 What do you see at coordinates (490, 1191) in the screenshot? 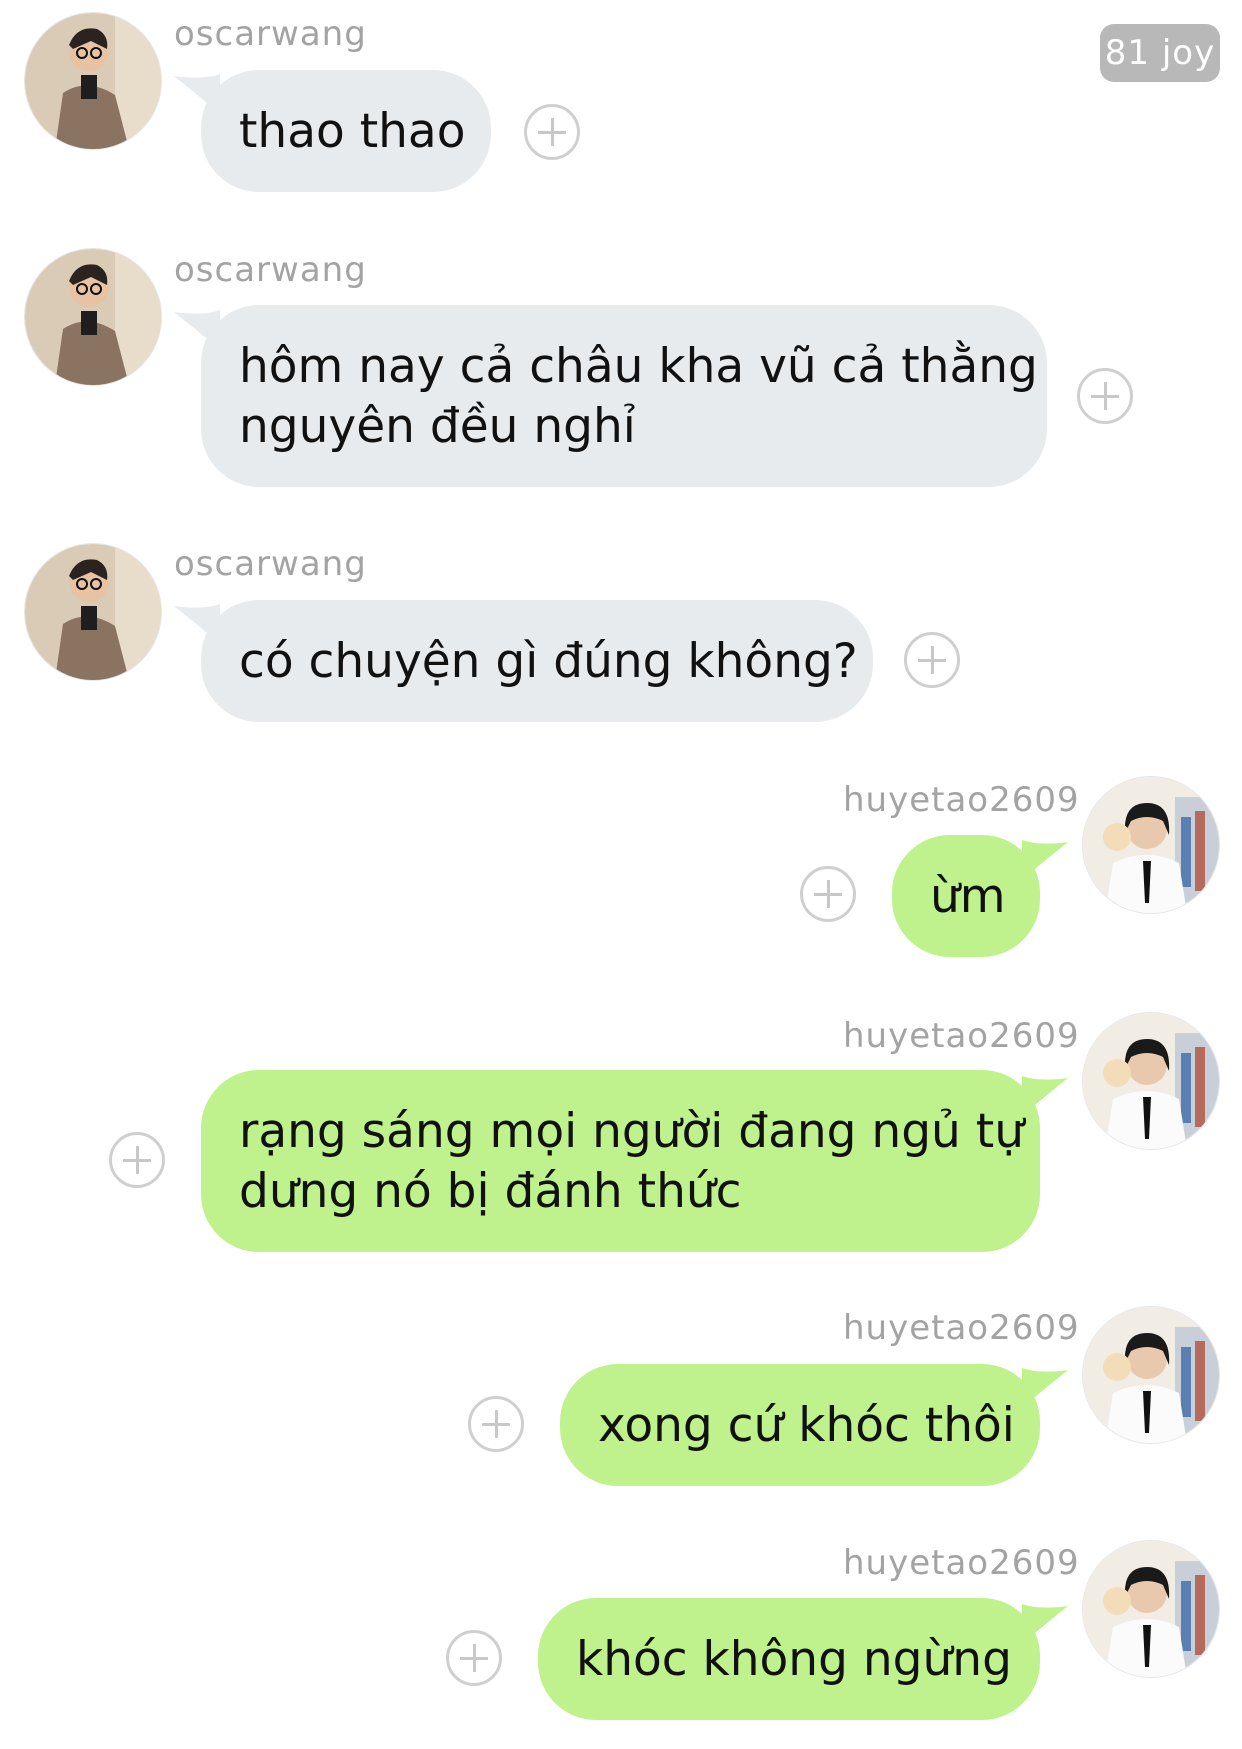
I see `message-text-line: dưng nó bị đánh thức` at bounding box center [490, 1191].